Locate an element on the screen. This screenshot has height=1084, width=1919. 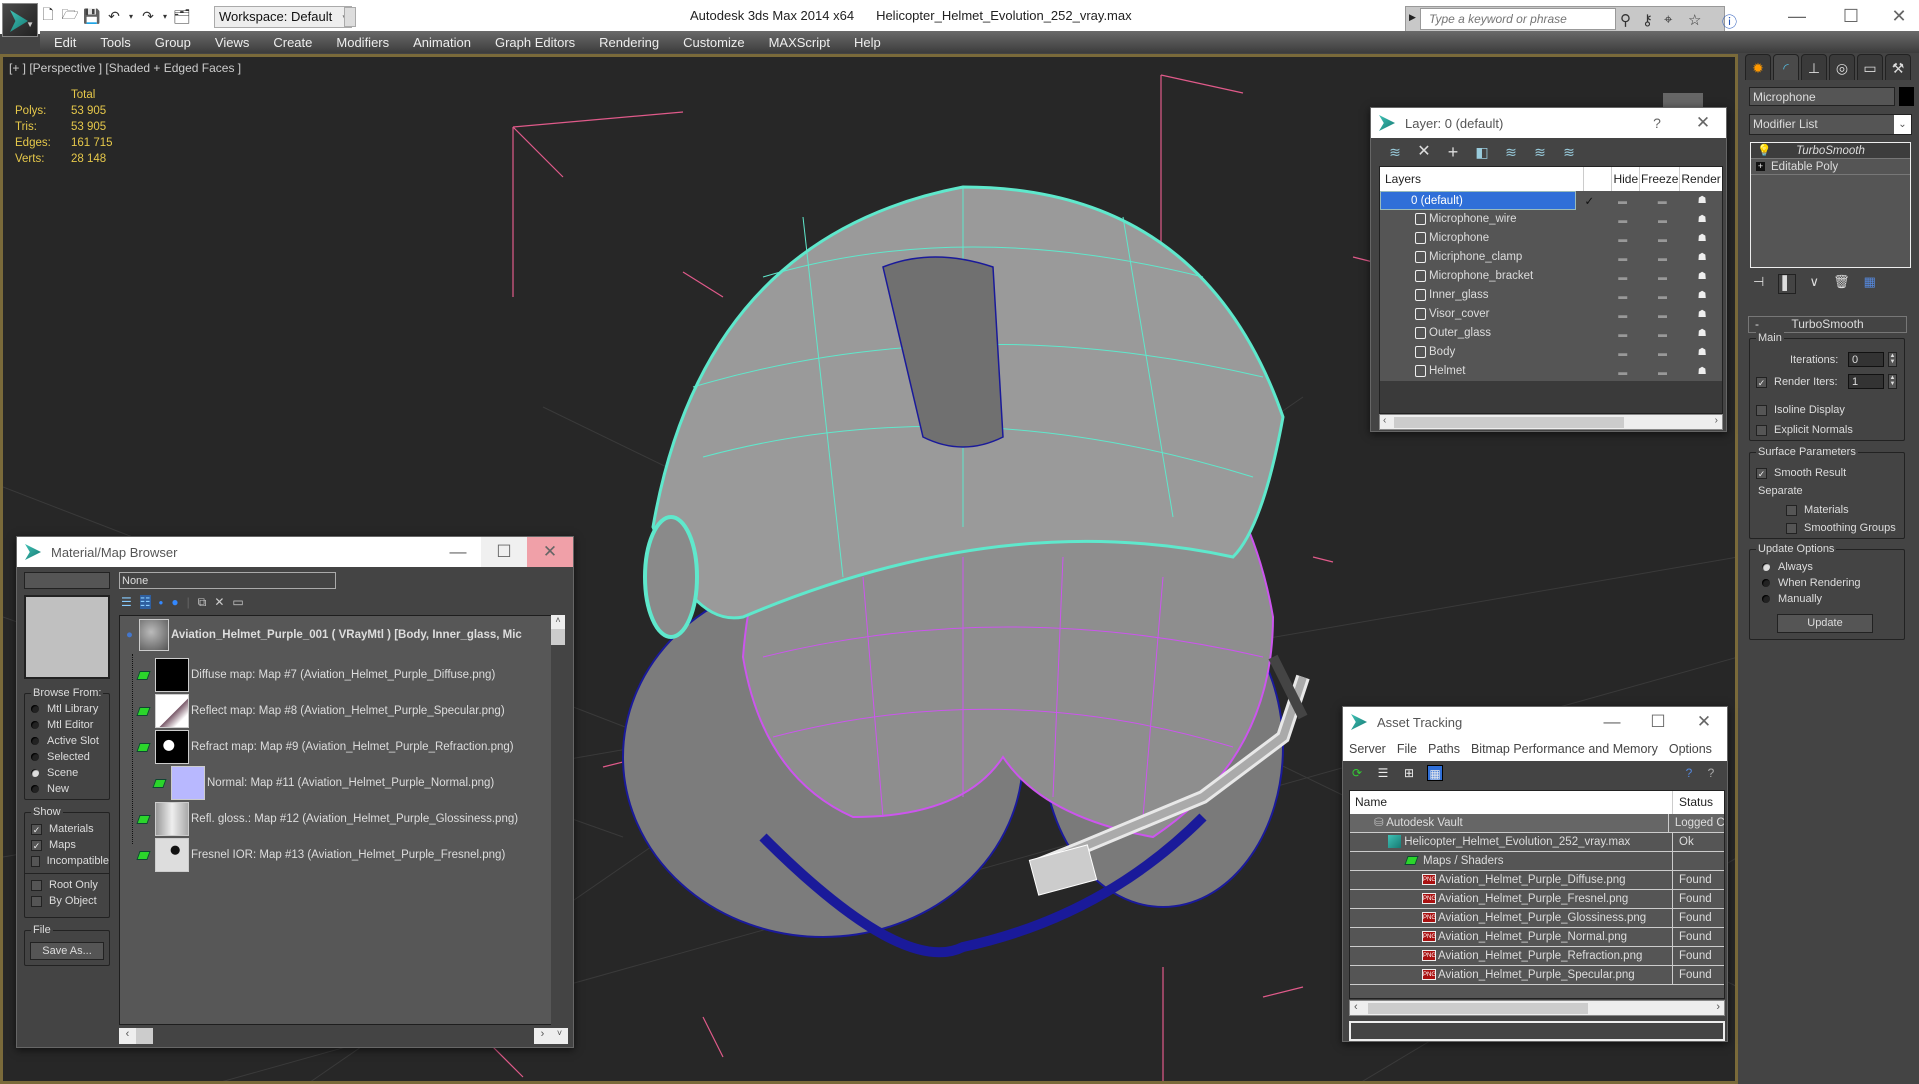
radio-when-rendering: When Rendering is located at coordinates (1808, 583).